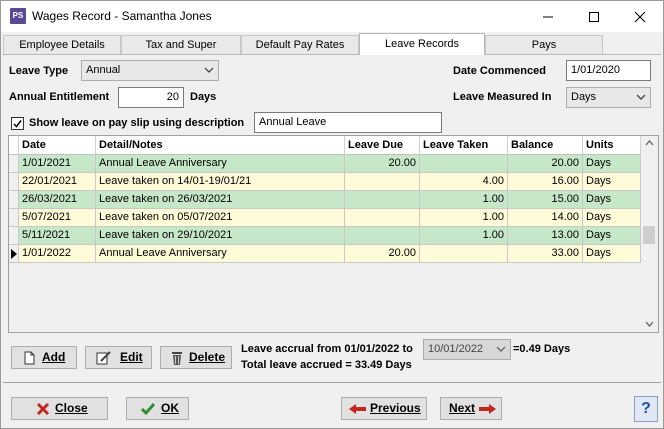  Describe the element at coordinates (29, 358) in the screenshot. I see `new-document-icon` at that location.